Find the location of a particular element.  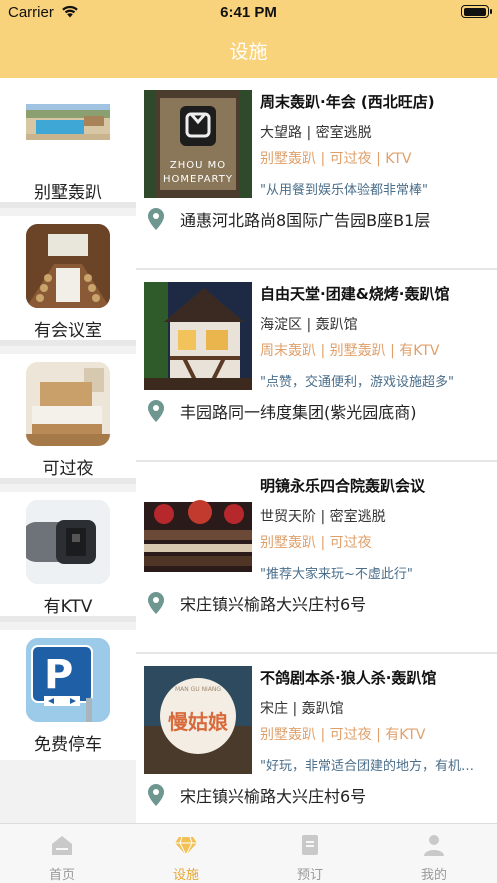

venue-name: 自由天堂·团建&烧烤·轰趴馆 is located at coordinates (355, 294).